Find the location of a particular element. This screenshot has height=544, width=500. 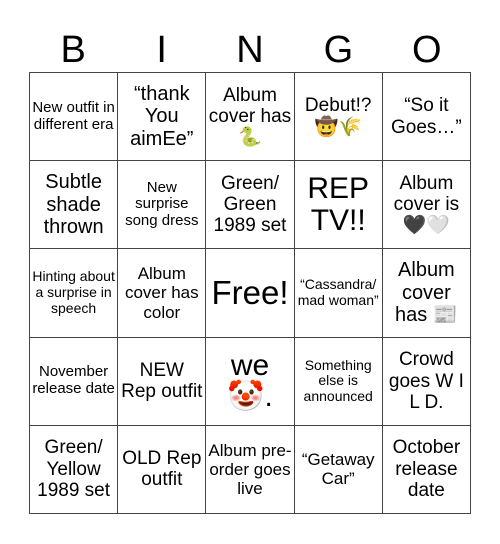

bingo-cell: “So it Goes…” is located at coordinates (426, 117).